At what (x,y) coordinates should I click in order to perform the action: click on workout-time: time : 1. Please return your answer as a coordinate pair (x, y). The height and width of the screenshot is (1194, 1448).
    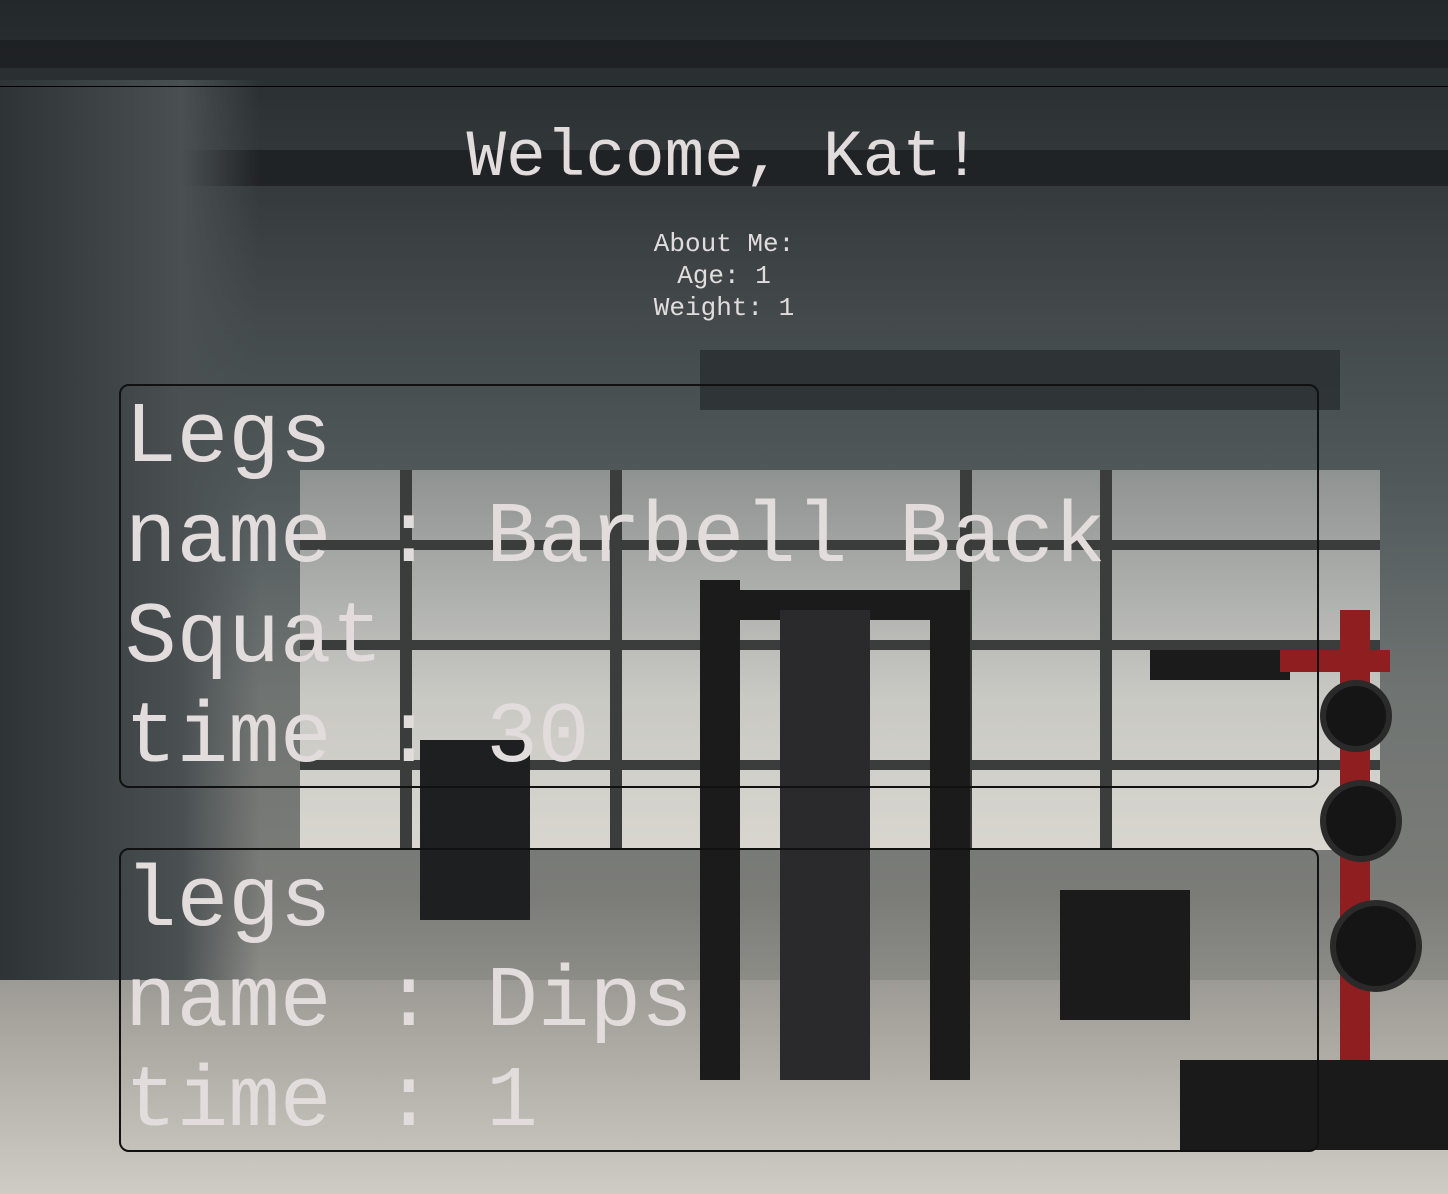
    Looking at the image, I should click on (331, 1102).